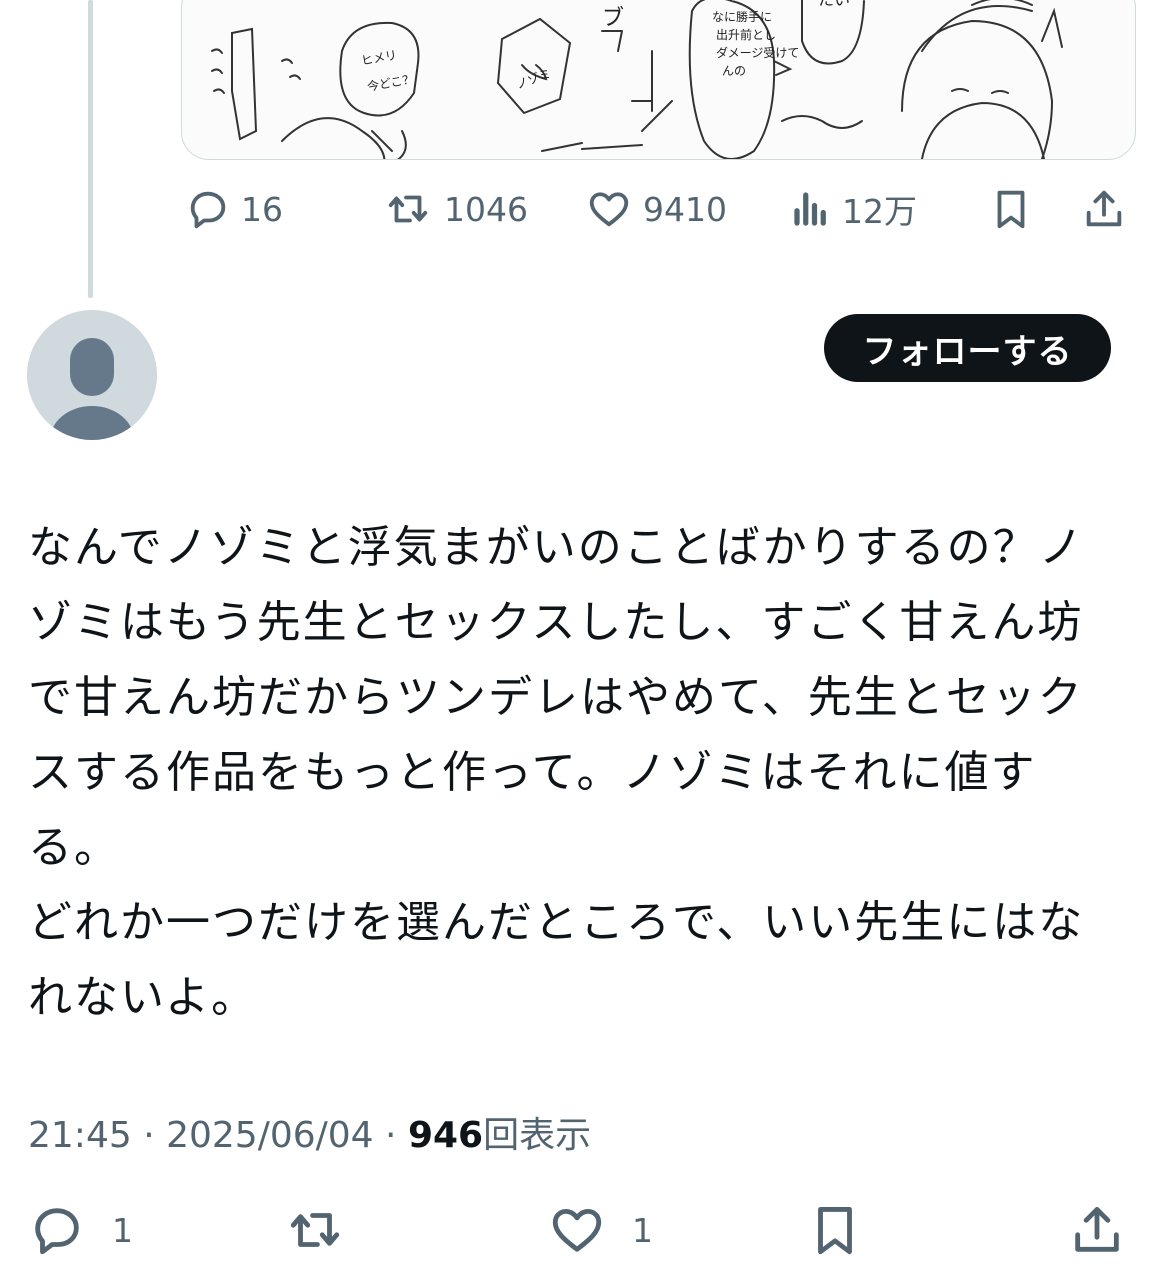 Image resolution: width=1159 pixels, height=1280 pixels. What do you see at coordinates (879, 211) in the screenshot?
I see `views-count: 12万` at bounding box center [879, 211].